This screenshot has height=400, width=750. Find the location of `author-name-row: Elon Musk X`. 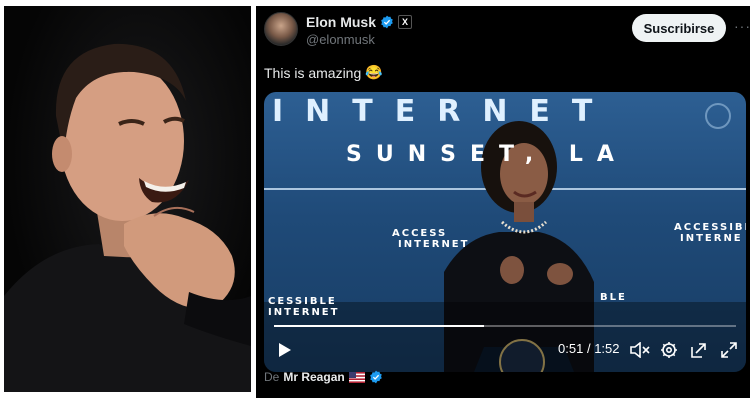

author-name-row: Elon Musk X is located at coordinates (359, 22).